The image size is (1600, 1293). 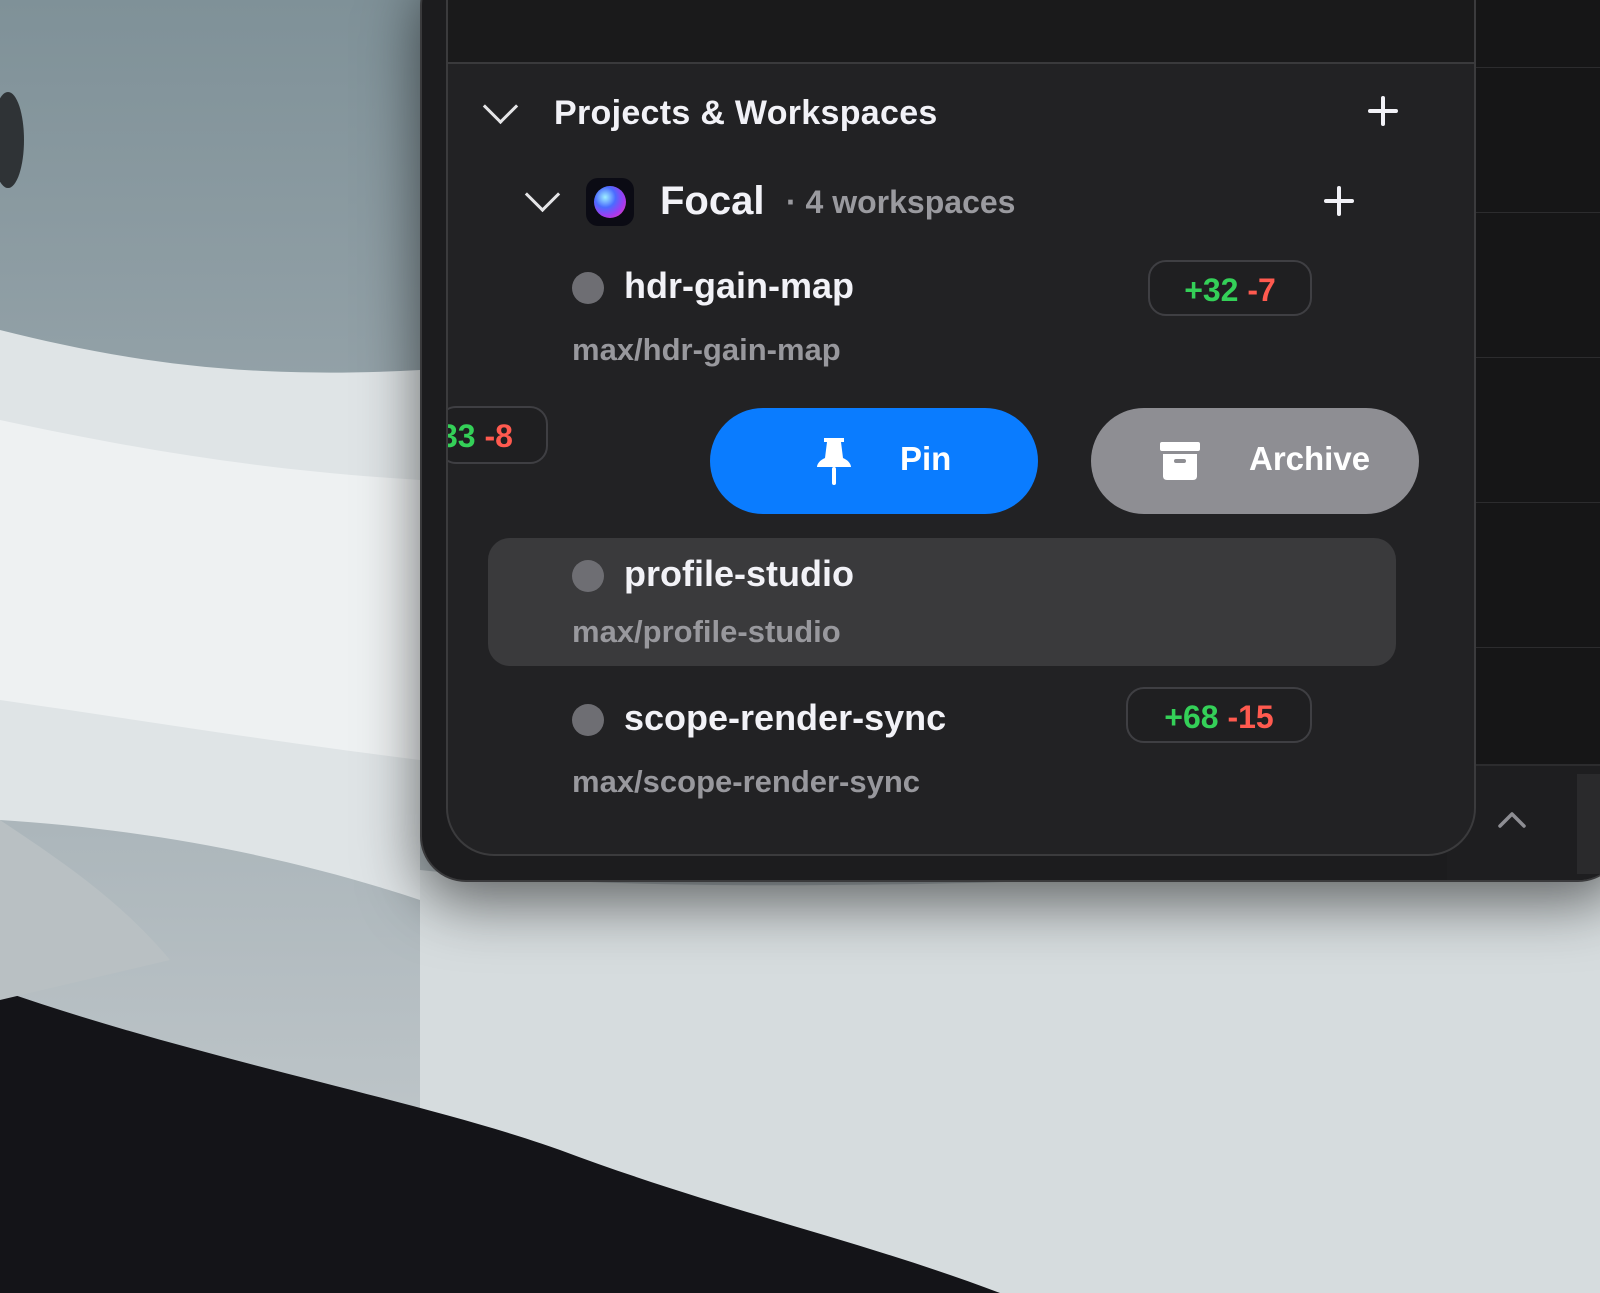 What do you see at coordinates (1180, 461) in the screenshot?
I see `archive-box-icon` at bounding box center [1180, 461].